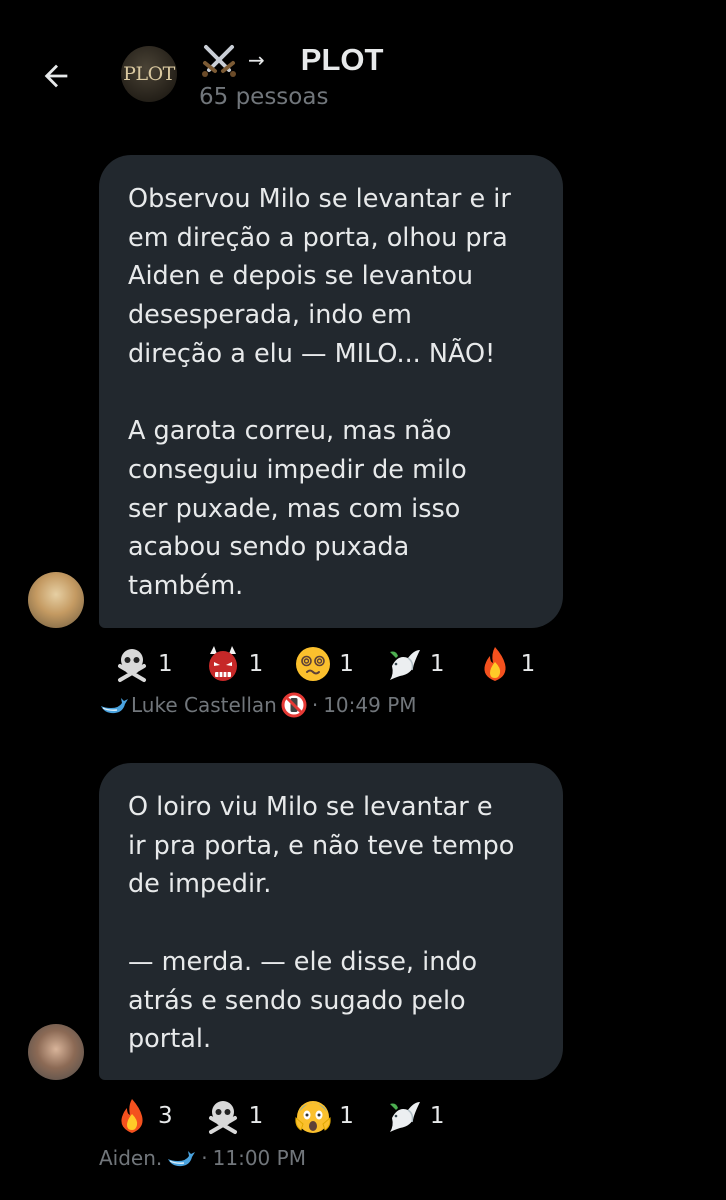 This screenshot has height=1200, width=726. I want to click on dizzy-face-icon, so click(313, 664).